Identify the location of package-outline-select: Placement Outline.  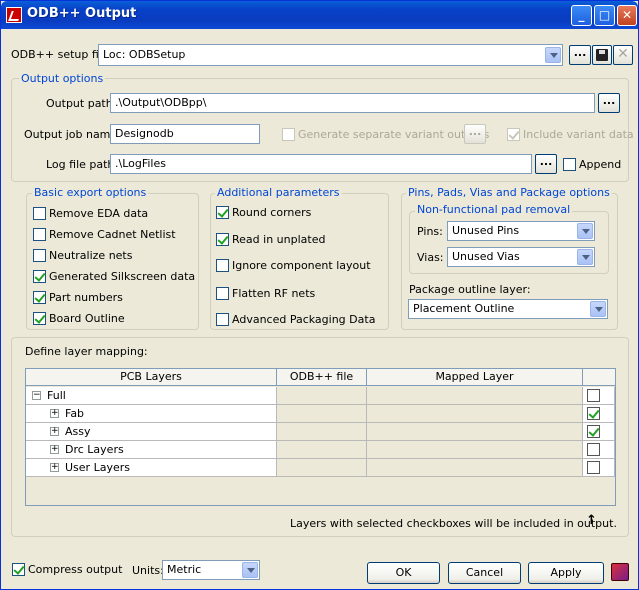
(508, 309).